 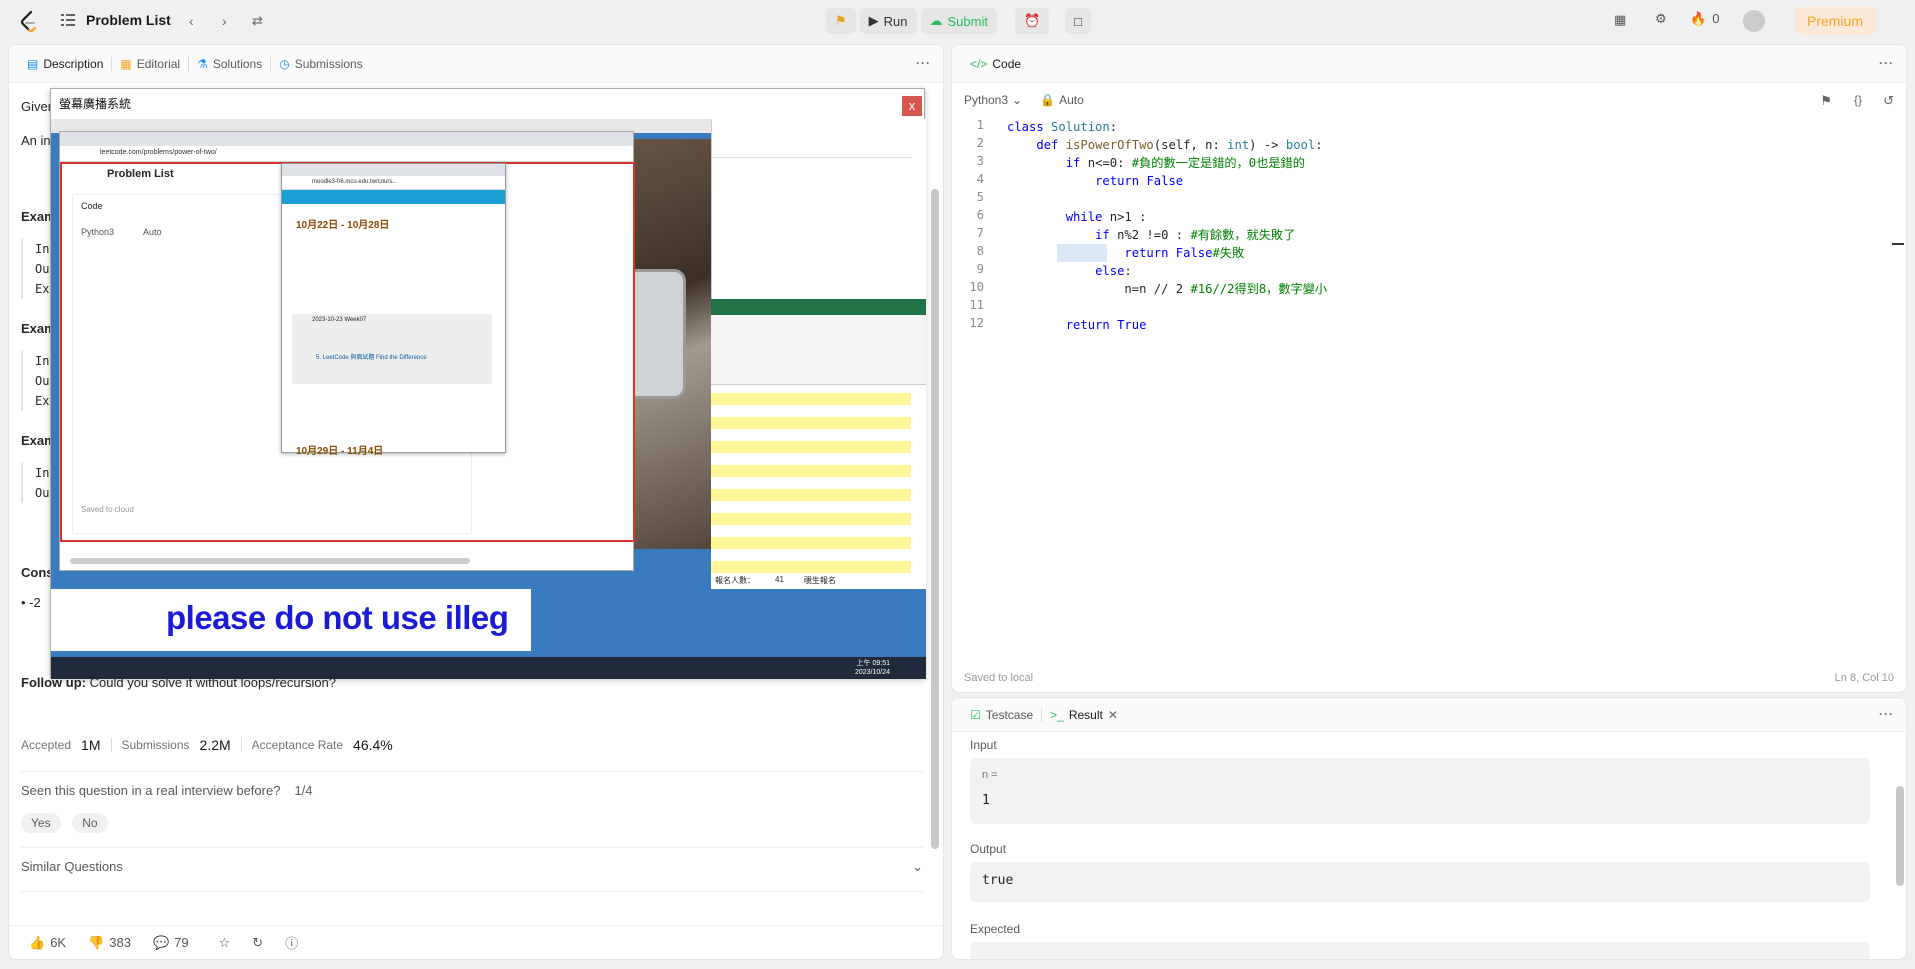 What do you see at coordinates (976, 287) in the screenshot?
I see `line-number: 10` at bounding box center [976, 287].